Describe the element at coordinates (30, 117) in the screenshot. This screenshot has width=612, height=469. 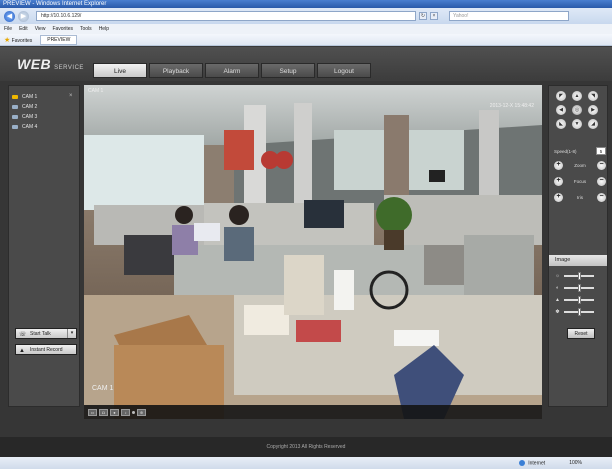
I see `channel-label: CAM 3` at that location.